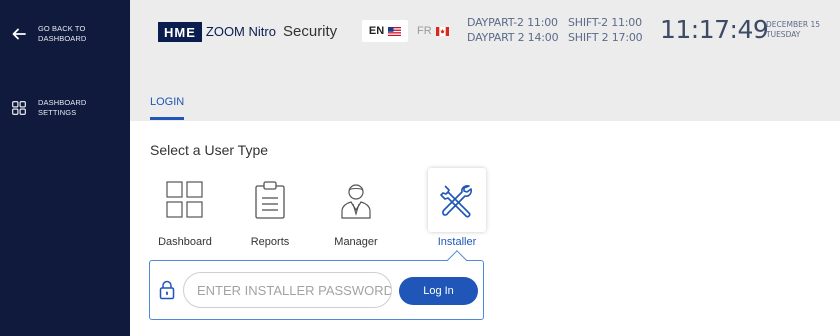  I want to click on daypart-line-2: DAYPART 2 14:00, so click(513, 37).